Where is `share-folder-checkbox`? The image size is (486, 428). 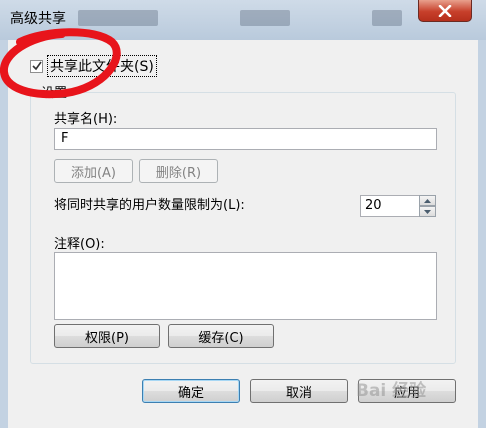
share-folder-checkbox is located at coordinates (36, 66).